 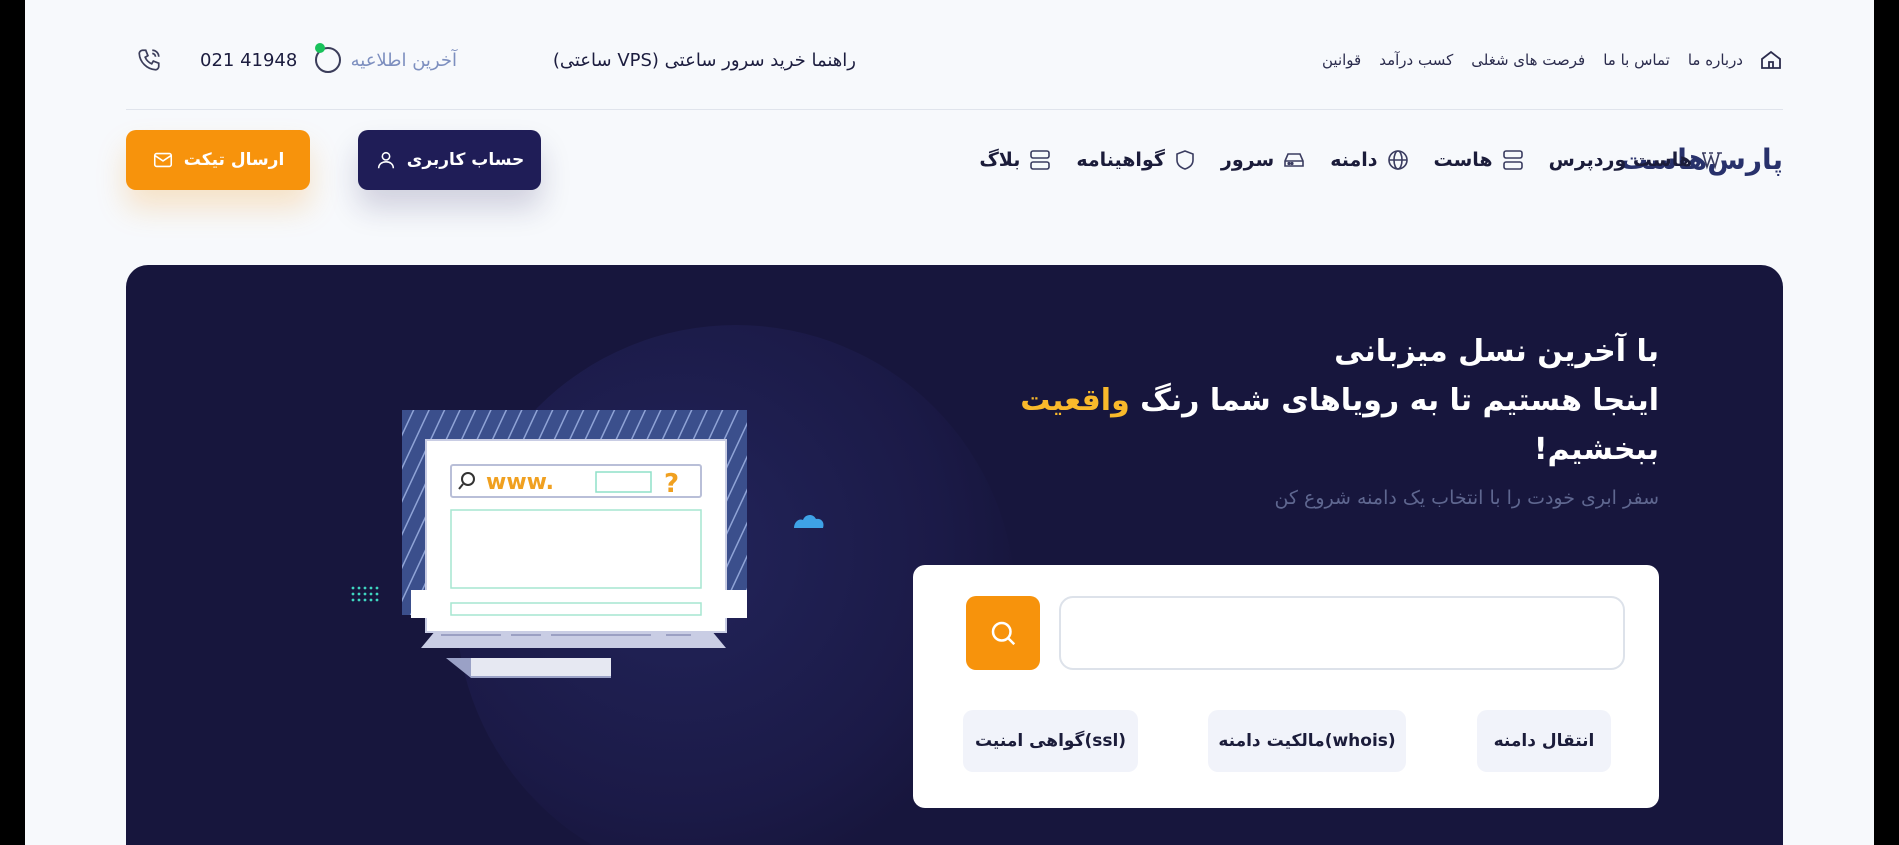 I want to click on link-careers: فرصت های شغلی, so click(x=1528, y=60).